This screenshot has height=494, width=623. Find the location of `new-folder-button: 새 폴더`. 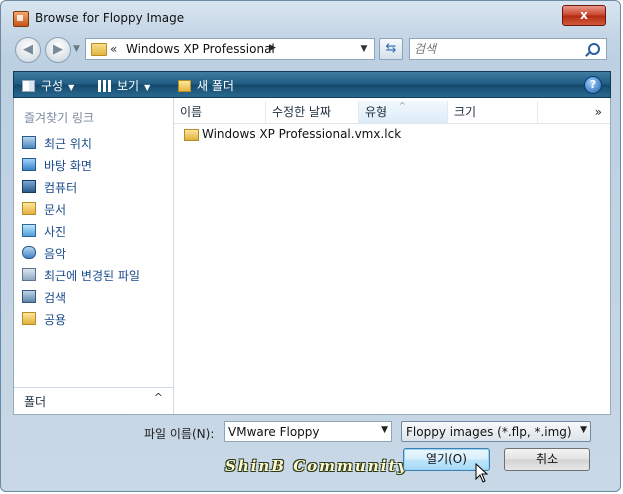

new-folder-button: 새 폴더 is located at coordinates (206, 85).